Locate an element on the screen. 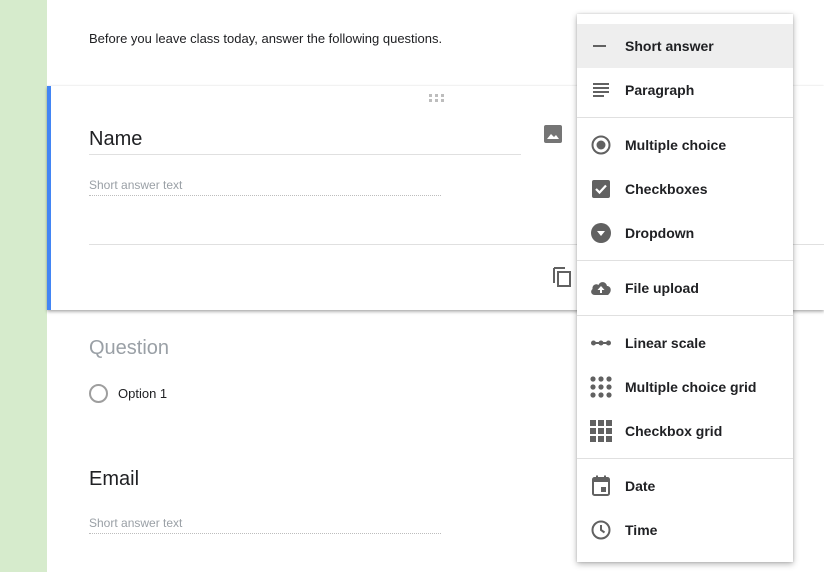  menu-item-multiple-choice: Multiple choice is located at coordinates (685, 145).